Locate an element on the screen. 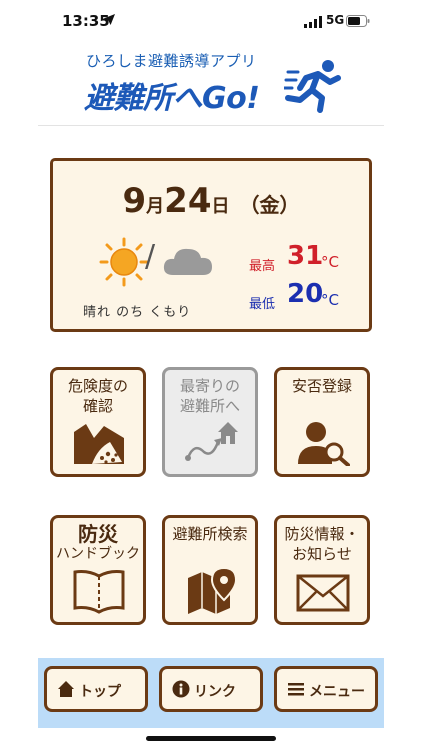 The height and width of the screenshot is (750, 422). tile-label-line1: 安否登録 is located at coordinates (321, 386).